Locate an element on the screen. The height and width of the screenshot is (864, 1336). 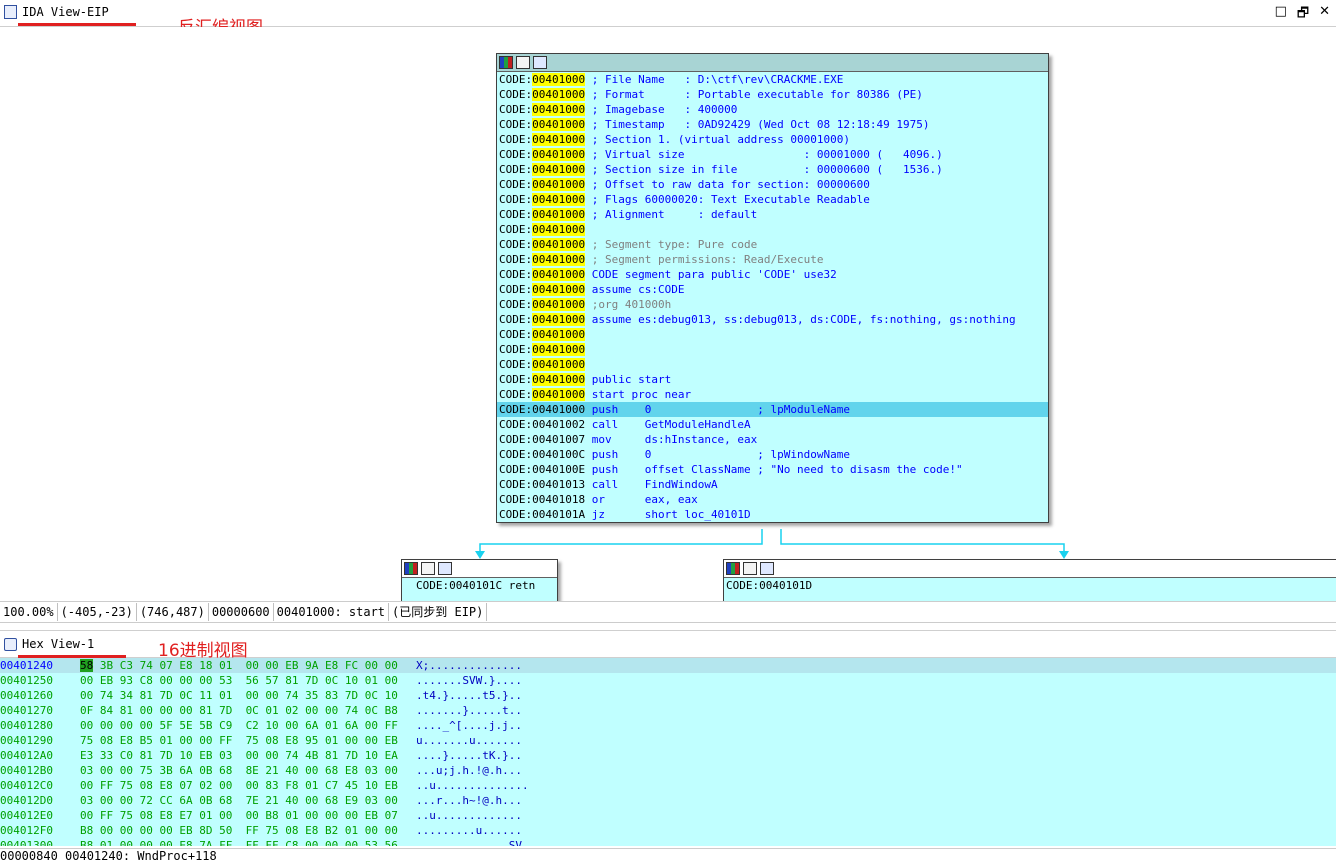
instruction: ;org 401000h is located at coordinates (628, 304).